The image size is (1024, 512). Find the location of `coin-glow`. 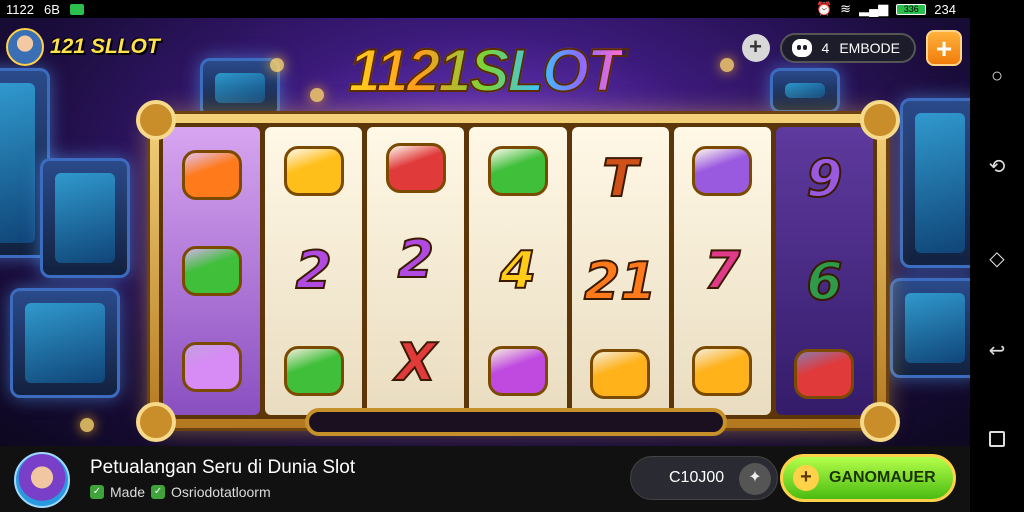

coin-glow is located at coordinates (87, 425).